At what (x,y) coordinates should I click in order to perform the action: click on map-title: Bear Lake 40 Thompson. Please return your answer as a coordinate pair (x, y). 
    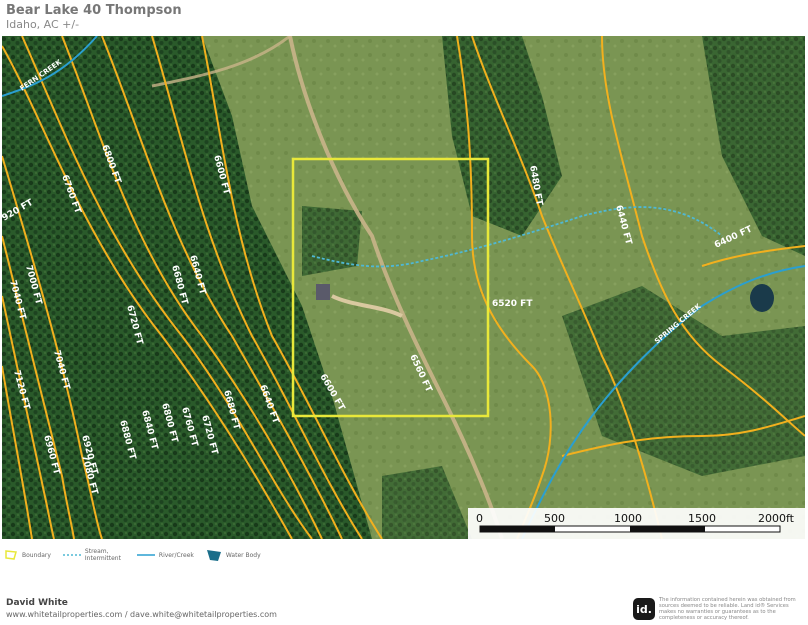
    Looking at the image, I should click on (94, 10).